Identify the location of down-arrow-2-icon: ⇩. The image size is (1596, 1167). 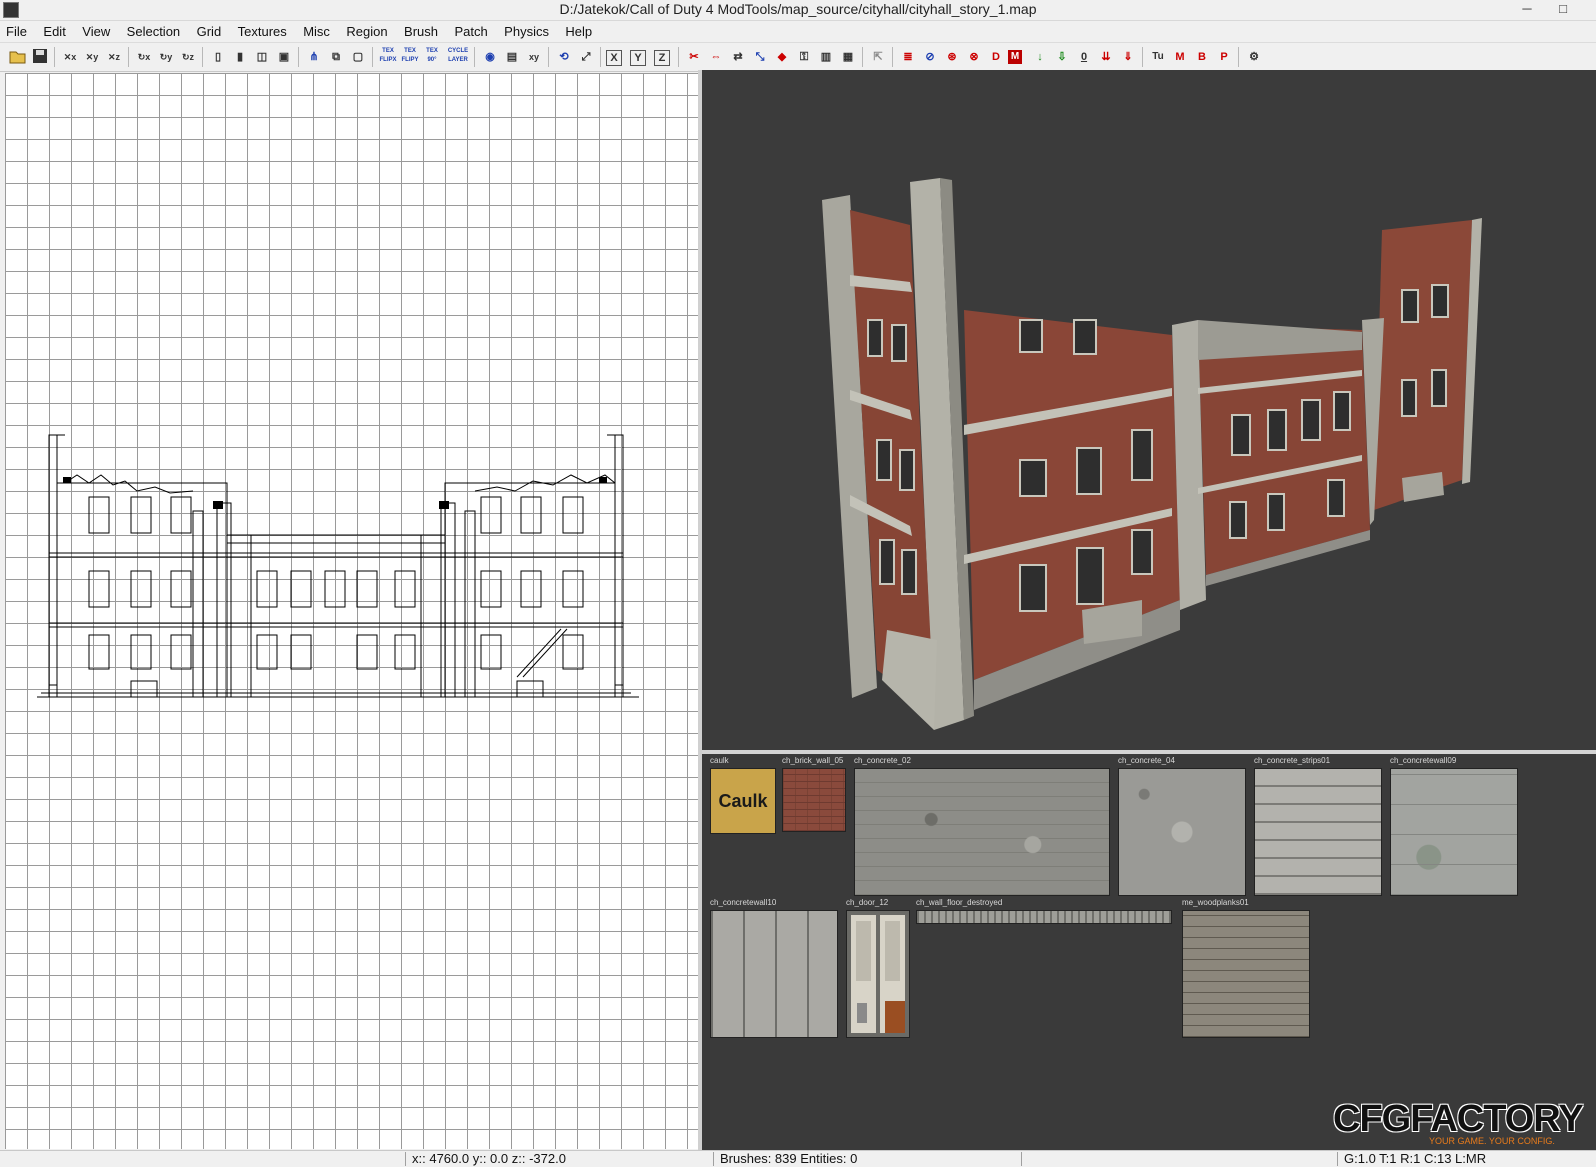
(1062, 57).